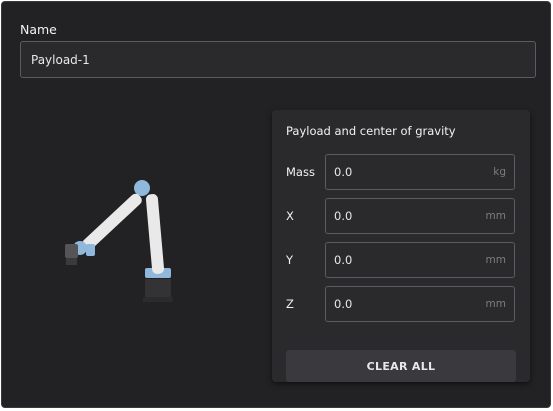 The height and width of the screenshot is (411, 553). I want to click on x-unit: mm, so click(495, 216).